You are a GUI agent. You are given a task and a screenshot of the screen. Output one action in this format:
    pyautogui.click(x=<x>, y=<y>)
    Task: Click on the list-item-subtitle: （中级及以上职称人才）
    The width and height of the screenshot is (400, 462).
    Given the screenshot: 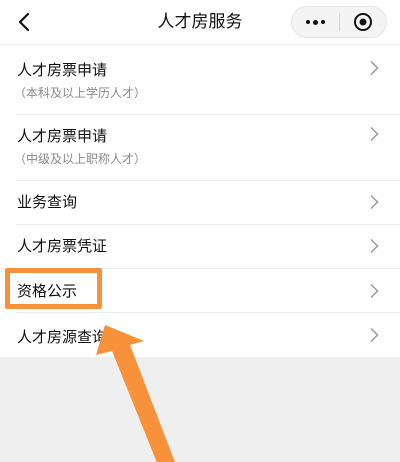 What is the action you would take?
    pyautogui.click(x=80, y=159)
    